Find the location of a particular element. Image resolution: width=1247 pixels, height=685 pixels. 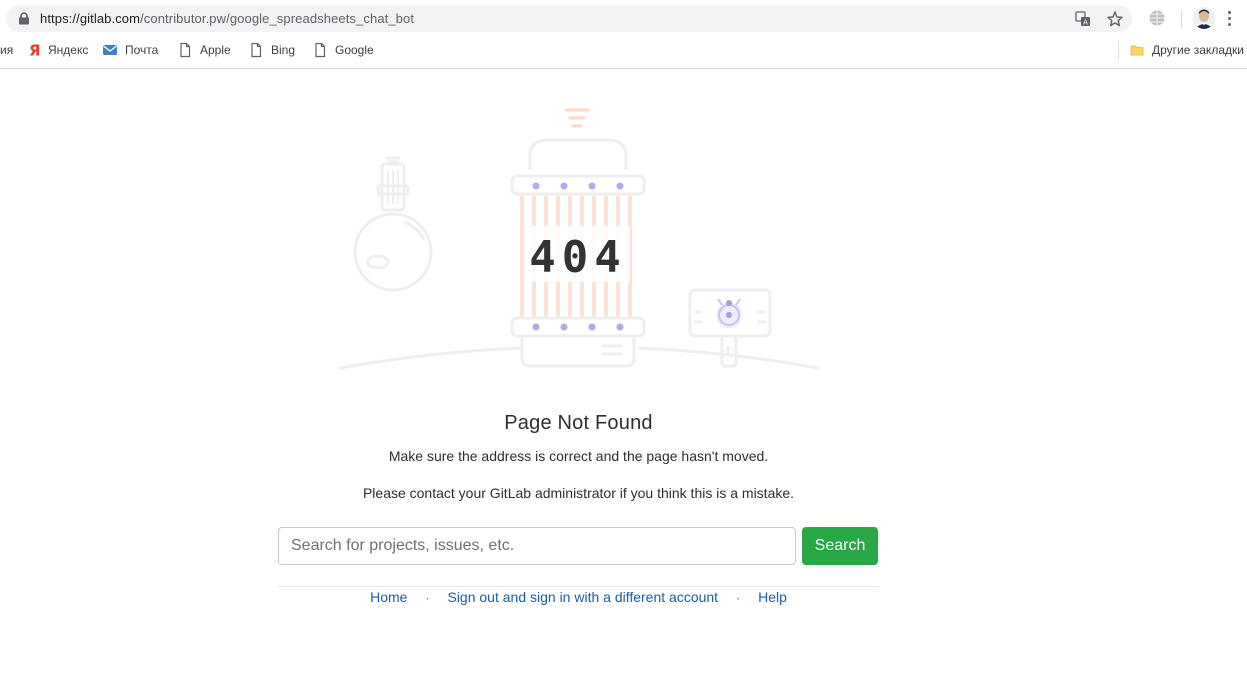

footer-divider is located at coordinates (578, 586).